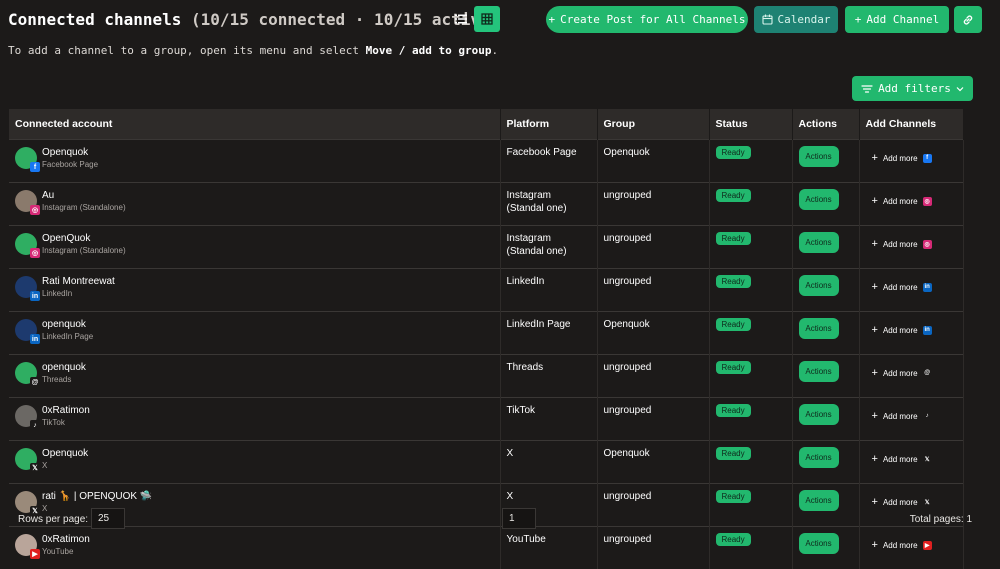  What do you see at coordinates (653, 124) in the screenshot?
I see `column-header-group: Group` at bounding box center [653, 124].